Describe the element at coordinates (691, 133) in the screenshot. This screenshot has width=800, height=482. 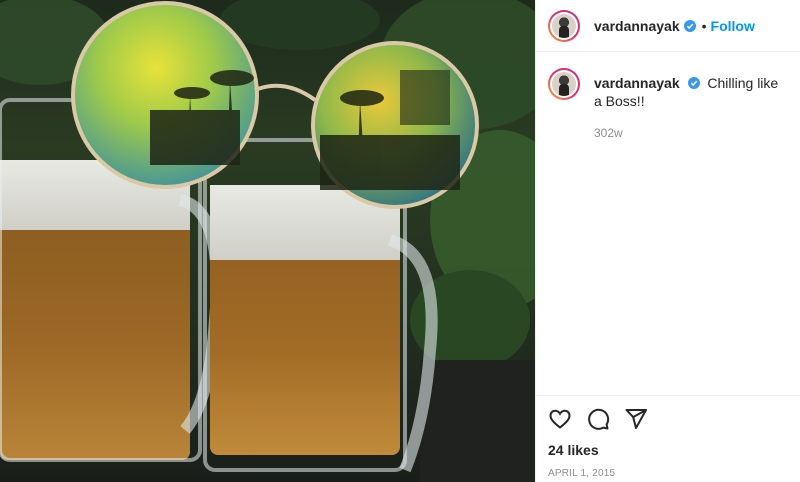
I see `caption-timestamp: 302w` at that location.